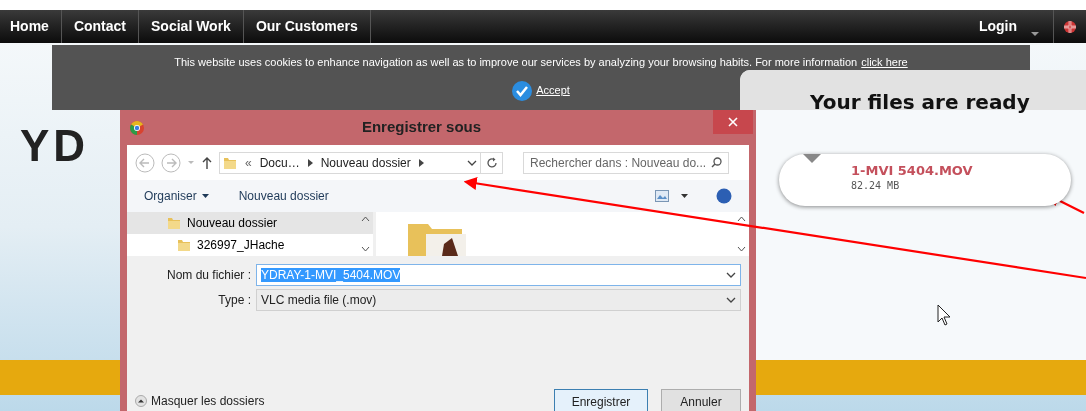 This screenshot has height=411, width=1086. What do you see at coordinates (421, 127) in the screenshot?
I see `dialog-title: Enregistrer sous` at bounding box center [421, 127].